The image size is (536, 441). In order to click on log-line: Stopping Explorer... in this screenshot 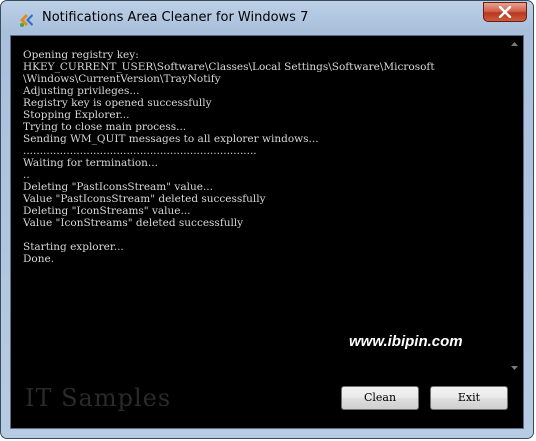, I will do `click(76, 115)`.